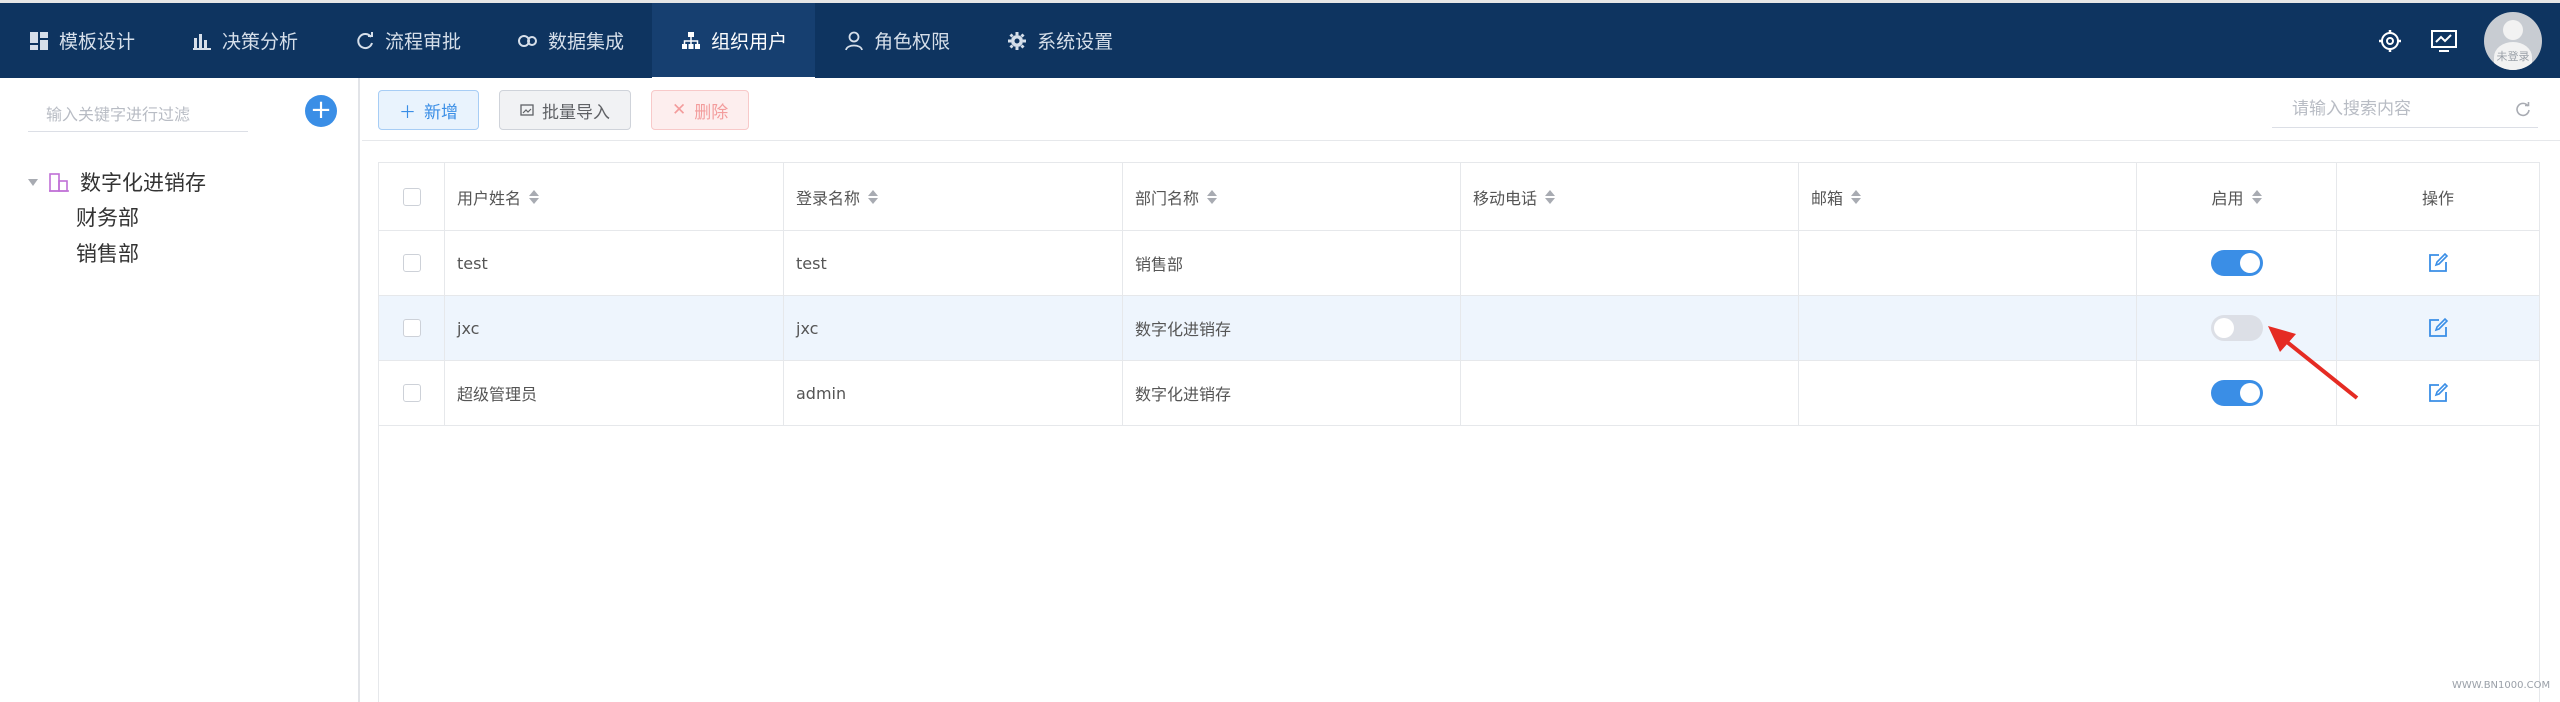  What do you see at coordinates (1292, 196) in the screenshot?
I see `header-cell: 部门名称` at bounding box center [1292, 196].